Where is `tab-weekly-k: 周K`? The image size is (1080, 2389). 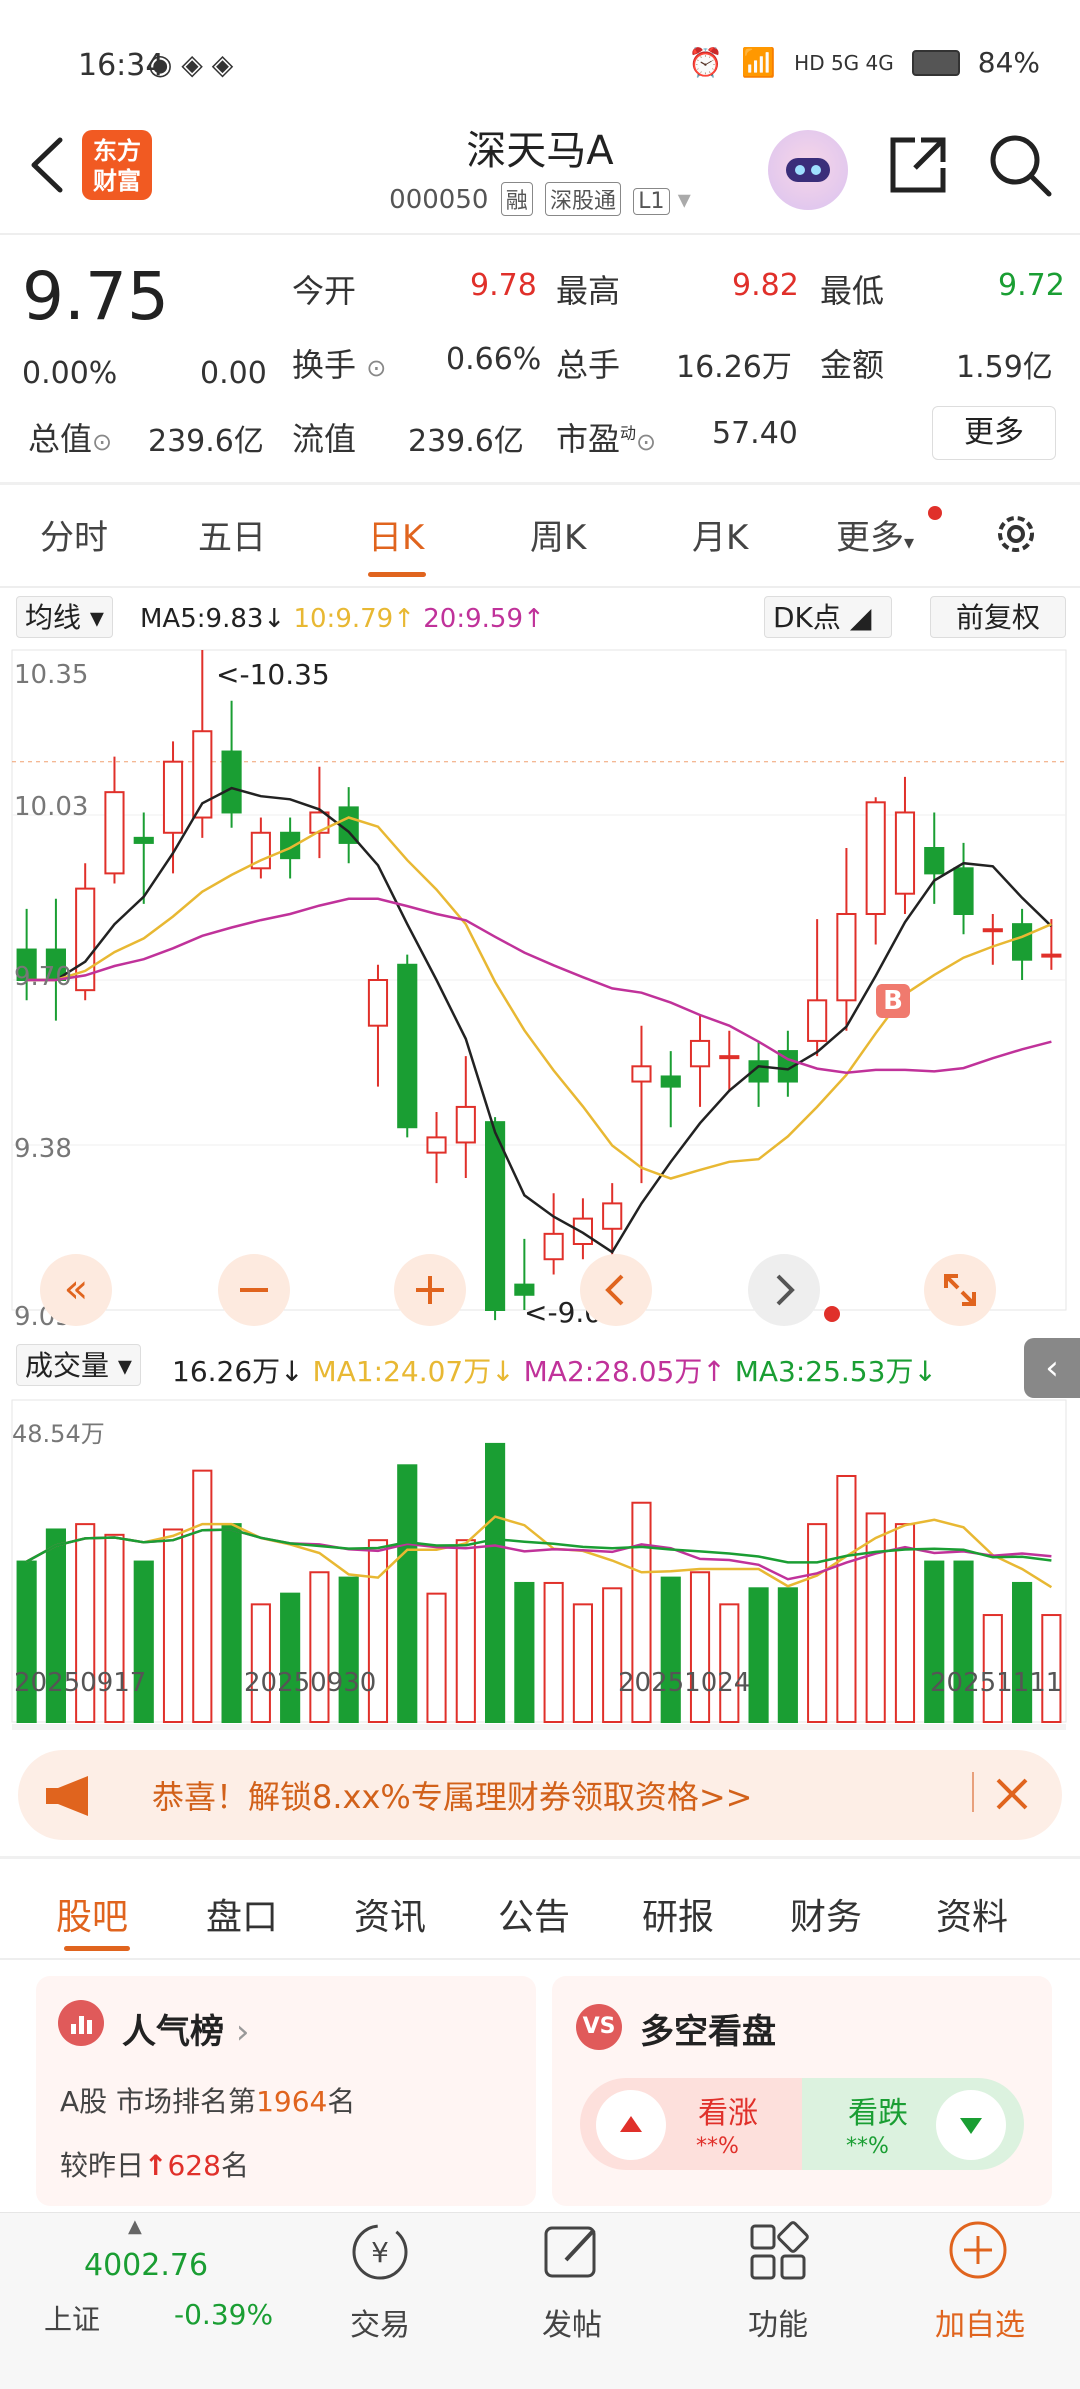 tab-weekly-k: 周K is located at coordinates (558, 534).